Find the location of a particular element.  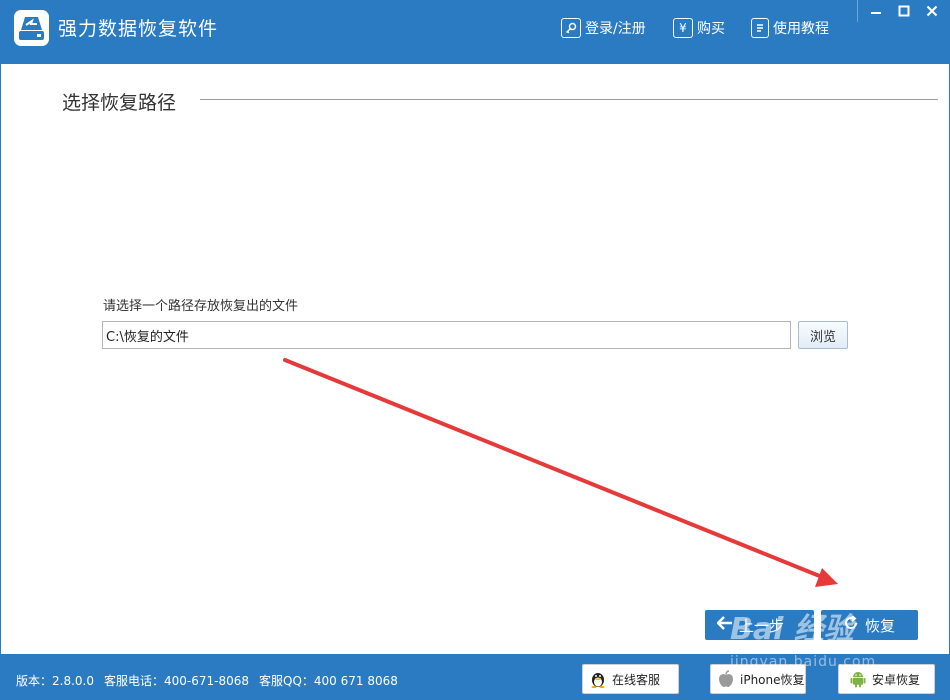

qq-penguin-icon is located at coordinates (598, 679).